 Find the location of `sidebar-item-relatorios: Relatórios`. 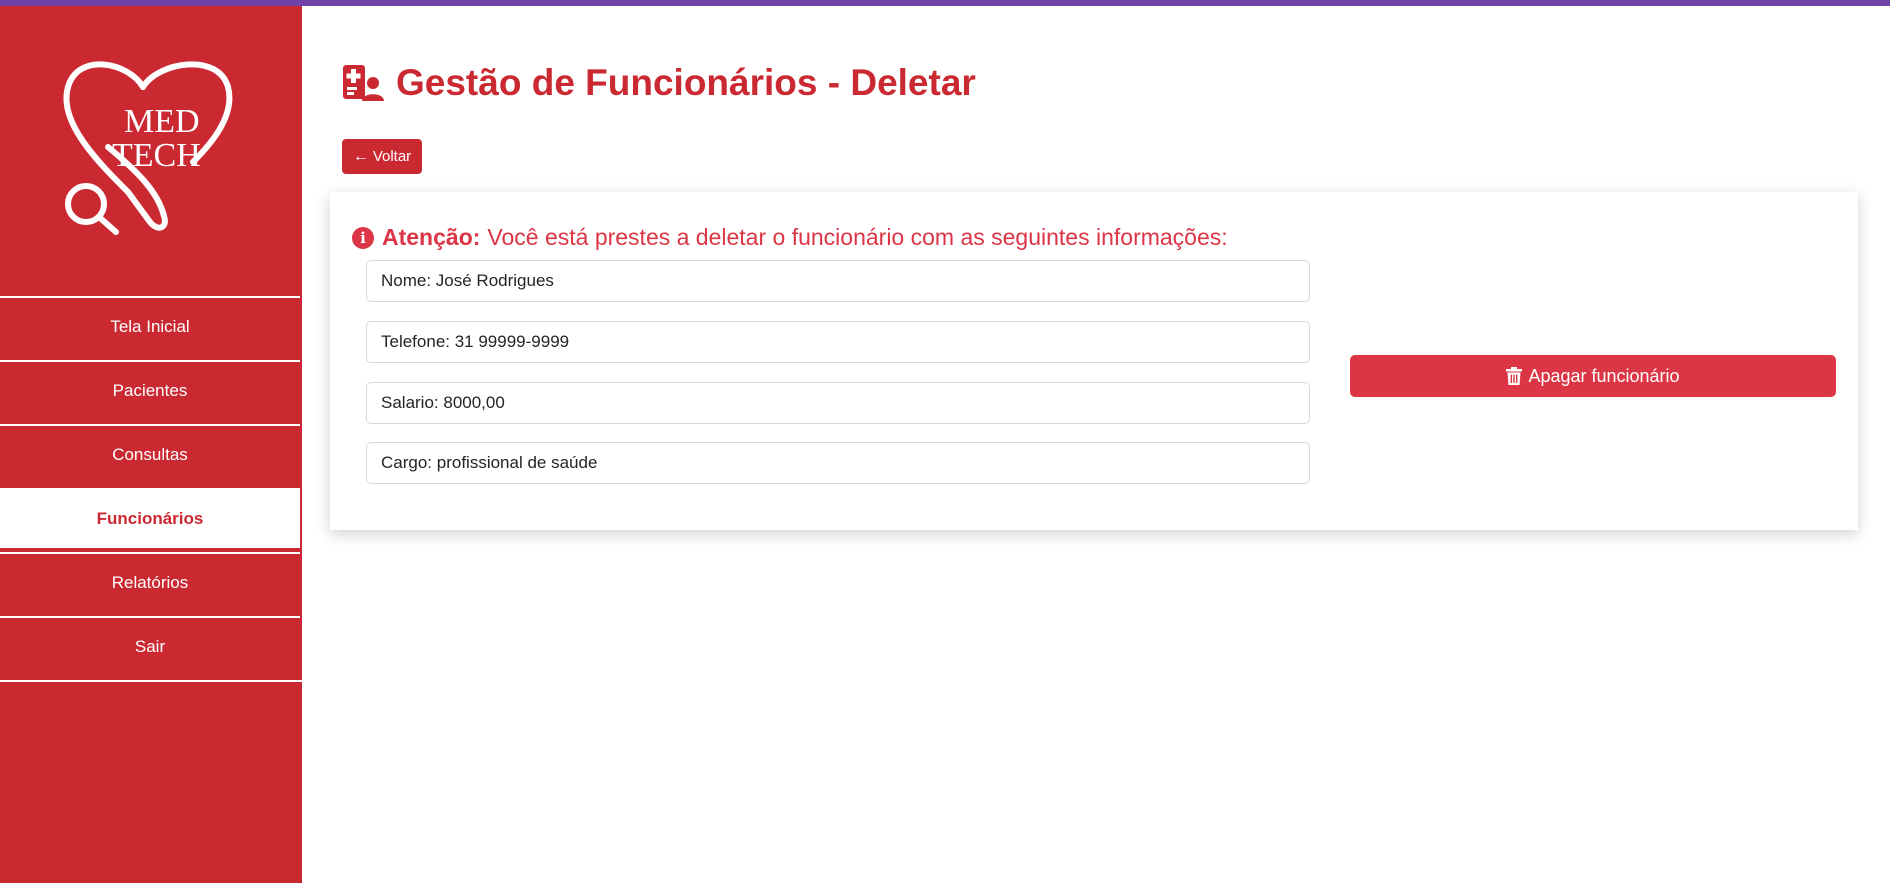

sidebar-item-relatorios: Relatórios is located at coordinates (150, 582).